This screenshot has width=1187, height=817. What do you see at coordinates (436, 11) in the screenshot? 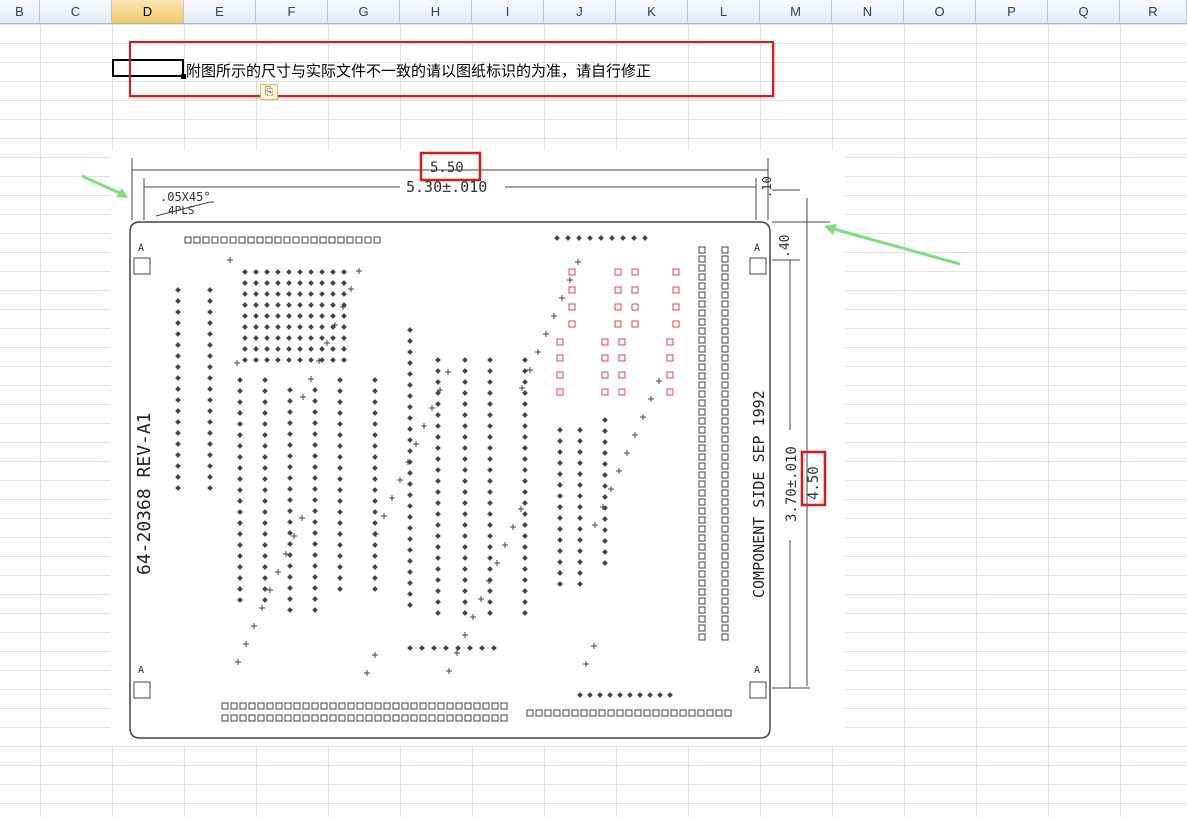
I see `column-header-H: H` at bounding box center [436, 11].